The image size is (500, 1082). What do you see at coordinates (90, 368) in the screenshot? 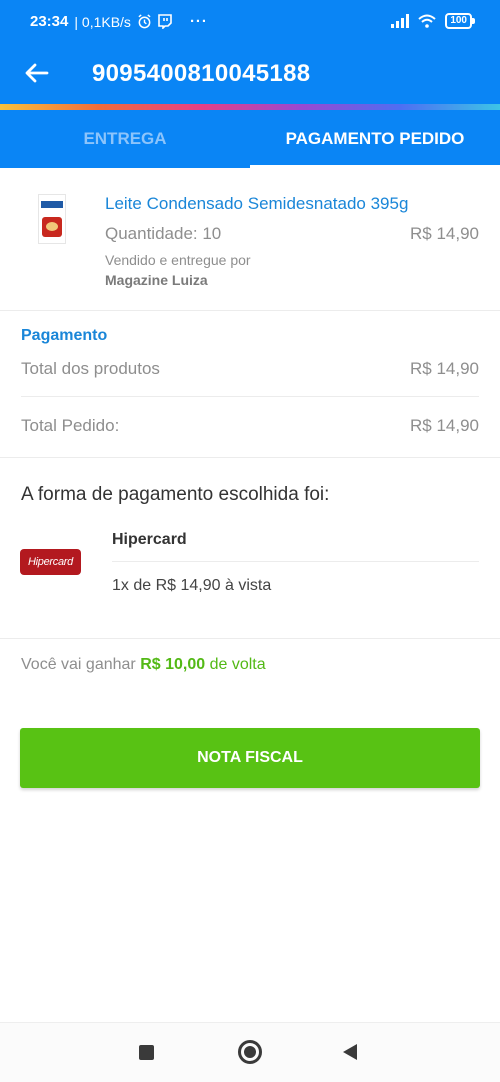
I see `total-products-label: Total dos produtos` at bounding box center [90, 368].